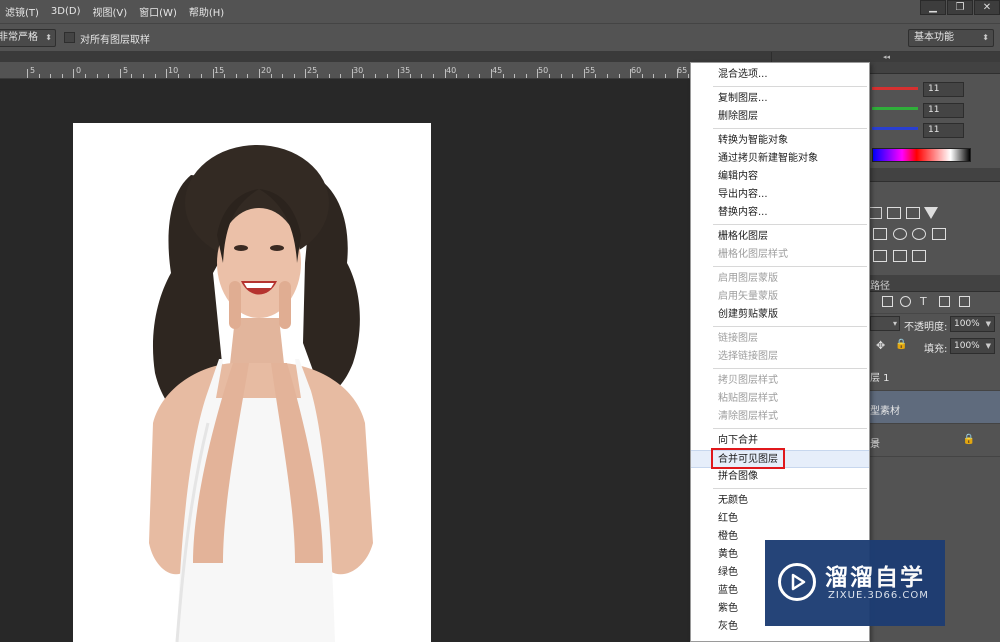  Describe the element at coordinates (960, 7) in the screenshot. I see `restore-button: ❐` at that location.